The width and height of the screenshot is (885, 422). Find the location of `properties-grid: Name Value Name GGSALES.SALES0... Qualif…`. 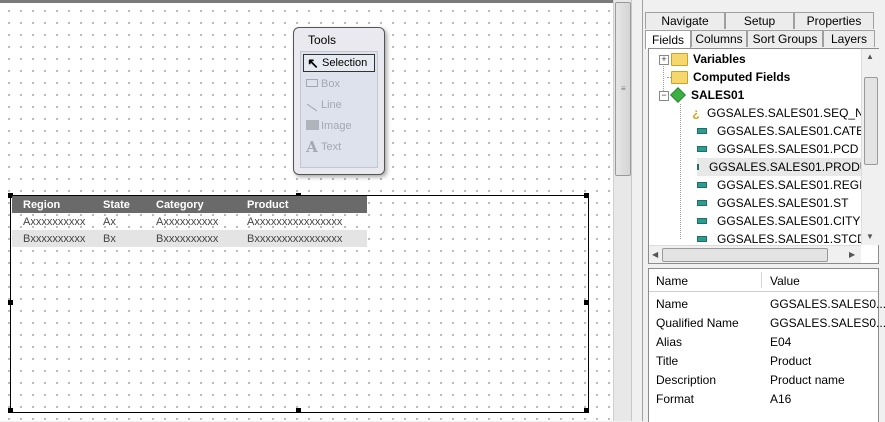

properties-grid: Name Value Name GGSALES.SALES0... Qualif… is located at coordinates (766, 345).